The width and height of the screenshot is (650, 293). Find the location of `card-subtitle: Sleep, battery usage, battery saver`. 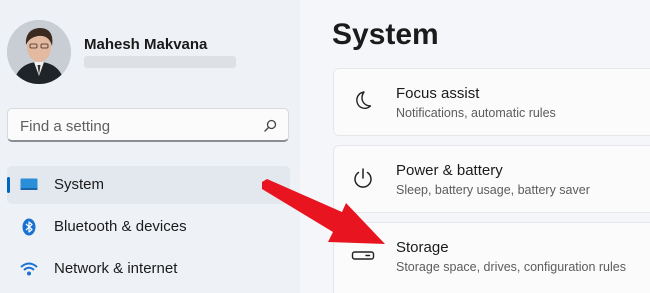

card-subtitle: Sleep, battery usage, battery saver is located at coordinates (493, 190).